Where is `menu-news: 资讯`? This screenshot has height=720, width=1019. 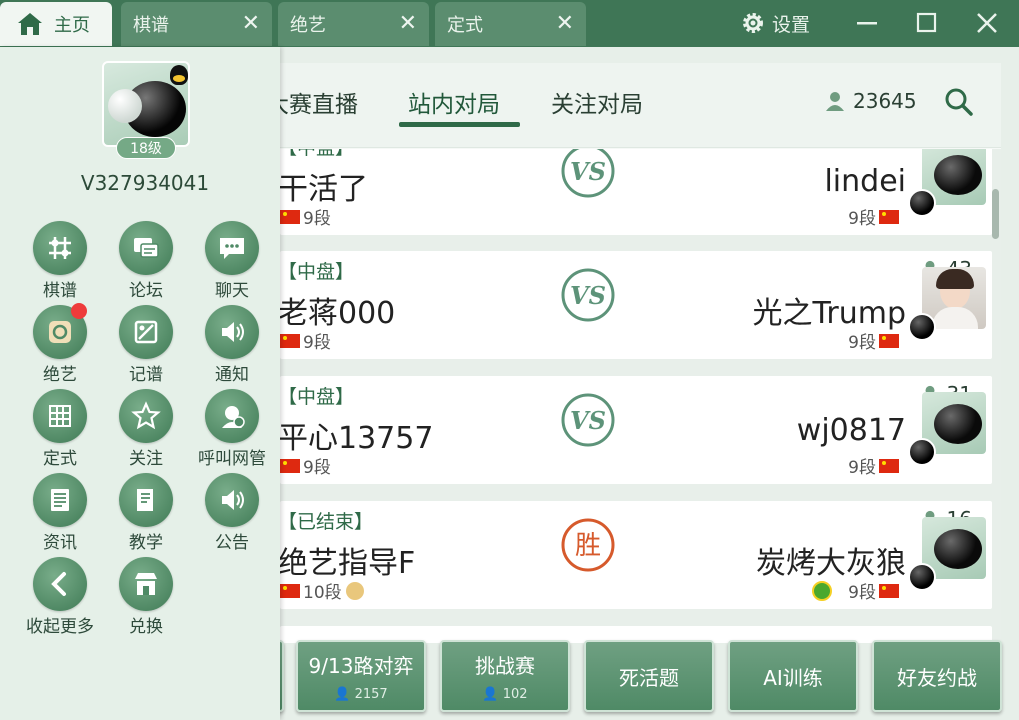
menu-news: 资讯 is located at coordinates (60, 513).